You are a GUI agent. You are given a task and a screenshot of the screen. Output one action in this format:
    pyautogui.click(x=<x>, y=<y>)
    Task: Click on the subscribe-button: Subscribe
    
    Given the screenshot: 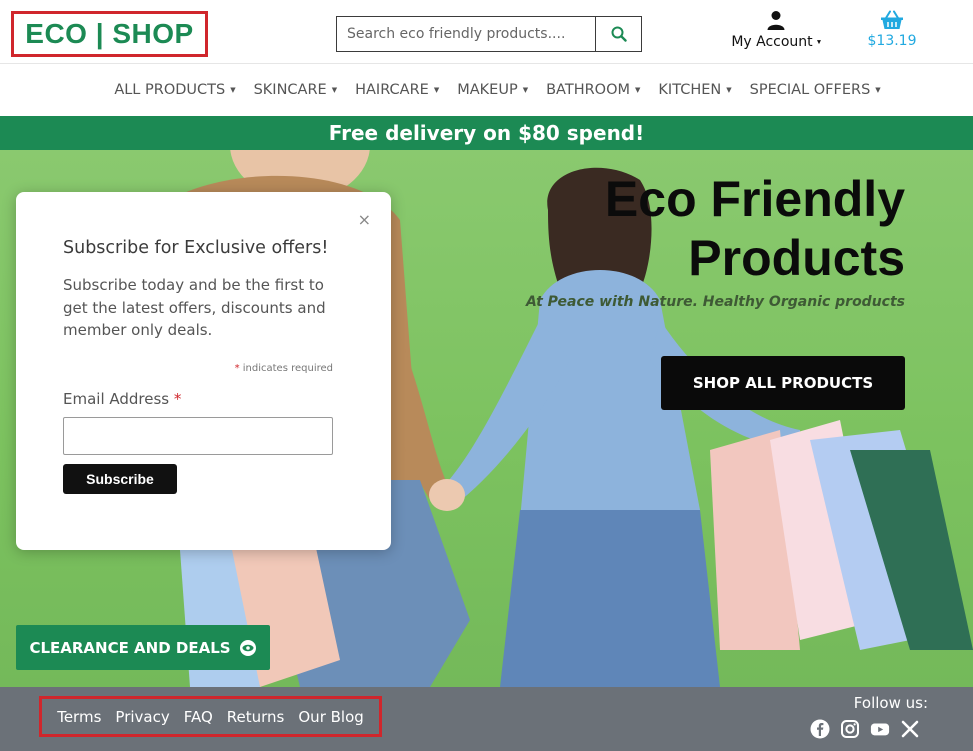 What is the action you would take?
    pyautogui.click(x=120, y=479)
    